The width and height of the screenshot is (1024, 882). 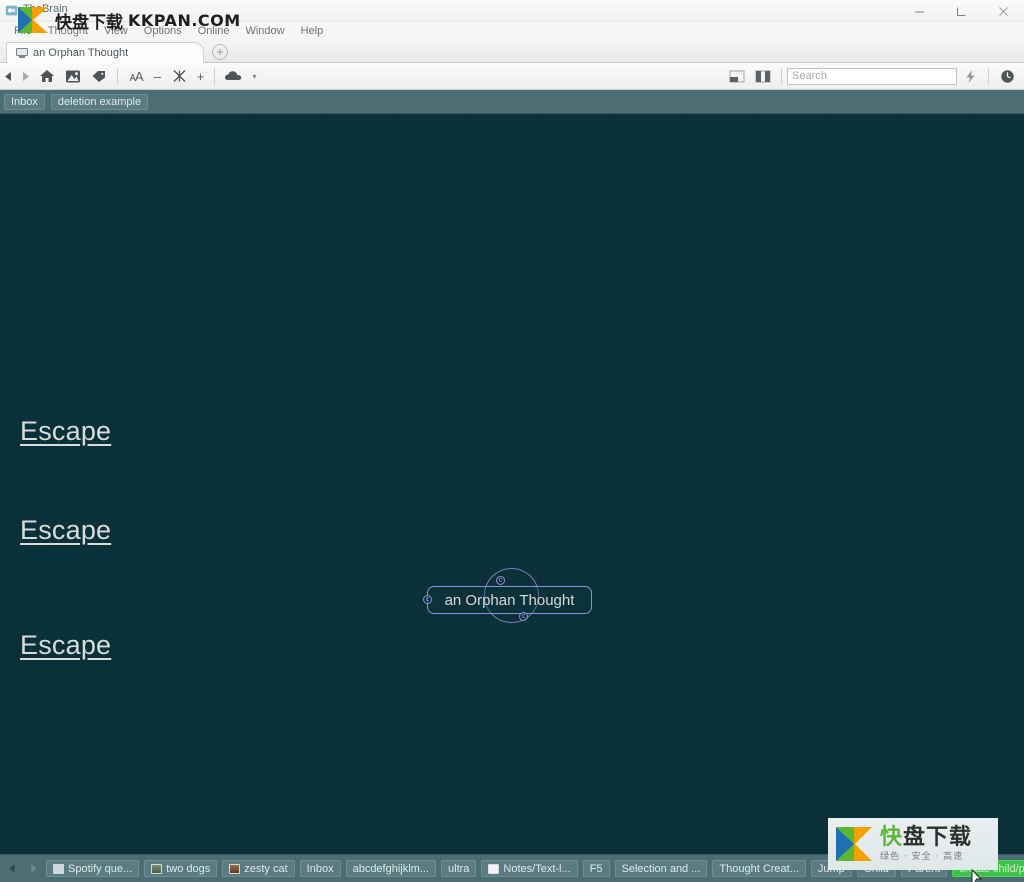 I want to click on watermark-logo-mark, so click(x=854, y=844).